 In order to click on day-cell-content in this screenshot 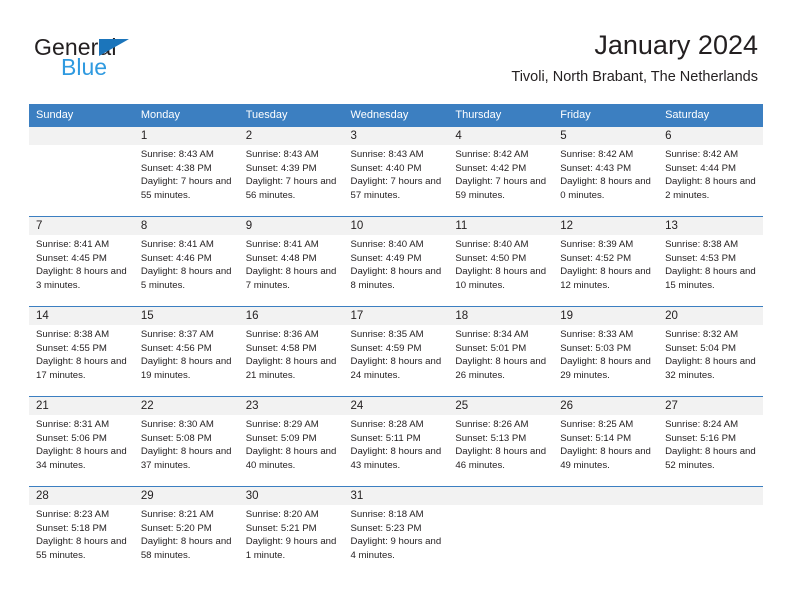, I will do `click(710, 531)`.